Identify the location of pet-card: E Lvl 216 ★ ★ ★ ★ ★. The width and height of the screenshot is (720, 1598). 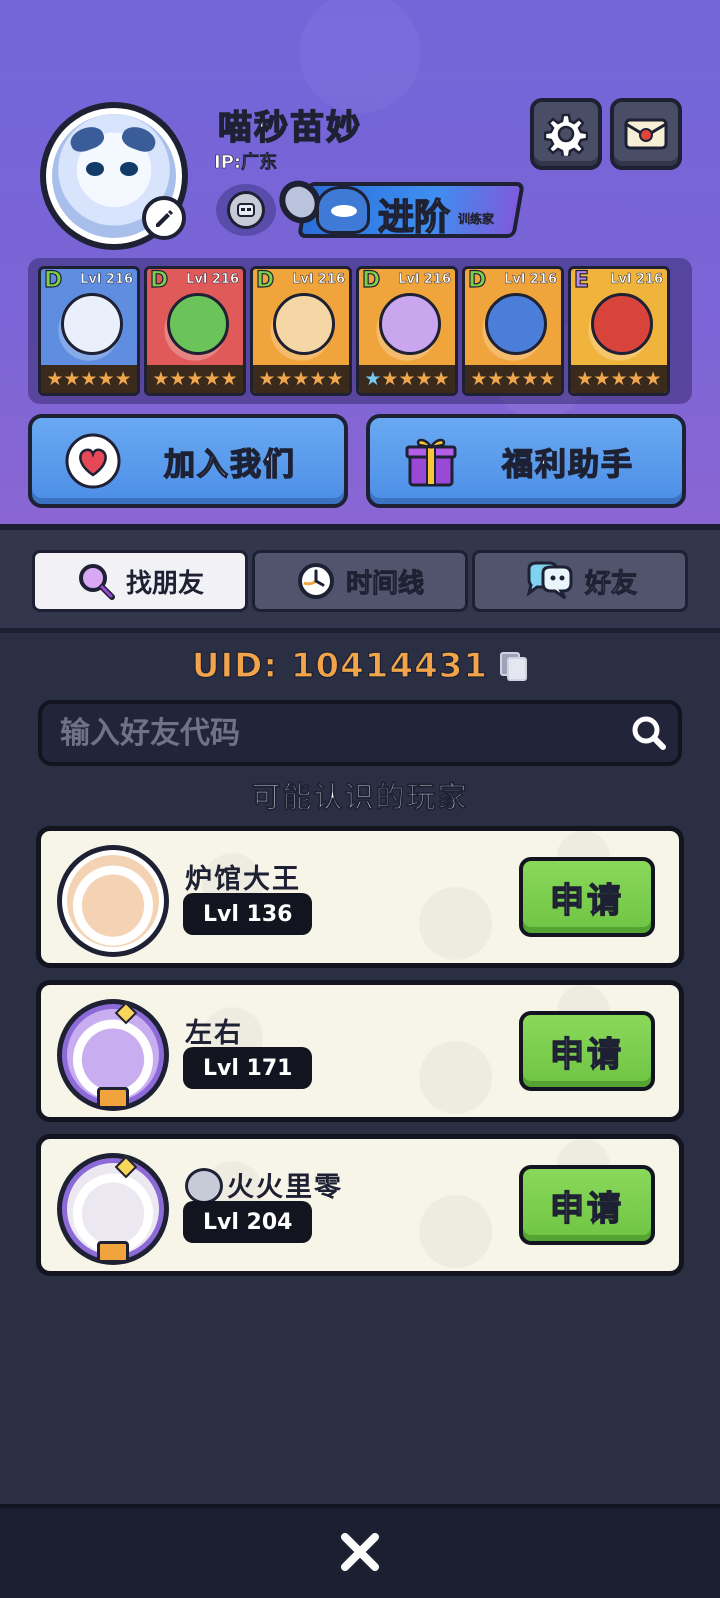
(619, 331).